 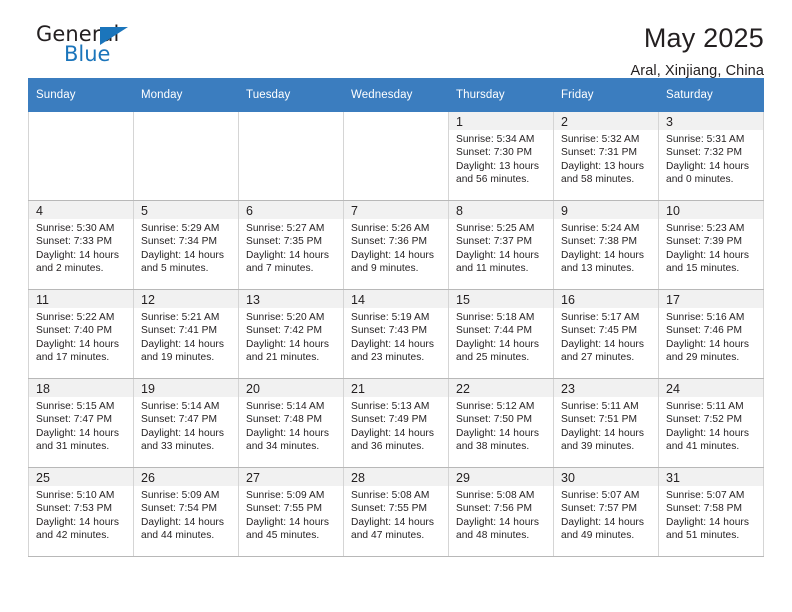 I want to click on sunset-text: Sunset: 7:39 PM, so click(x=704, y=242).